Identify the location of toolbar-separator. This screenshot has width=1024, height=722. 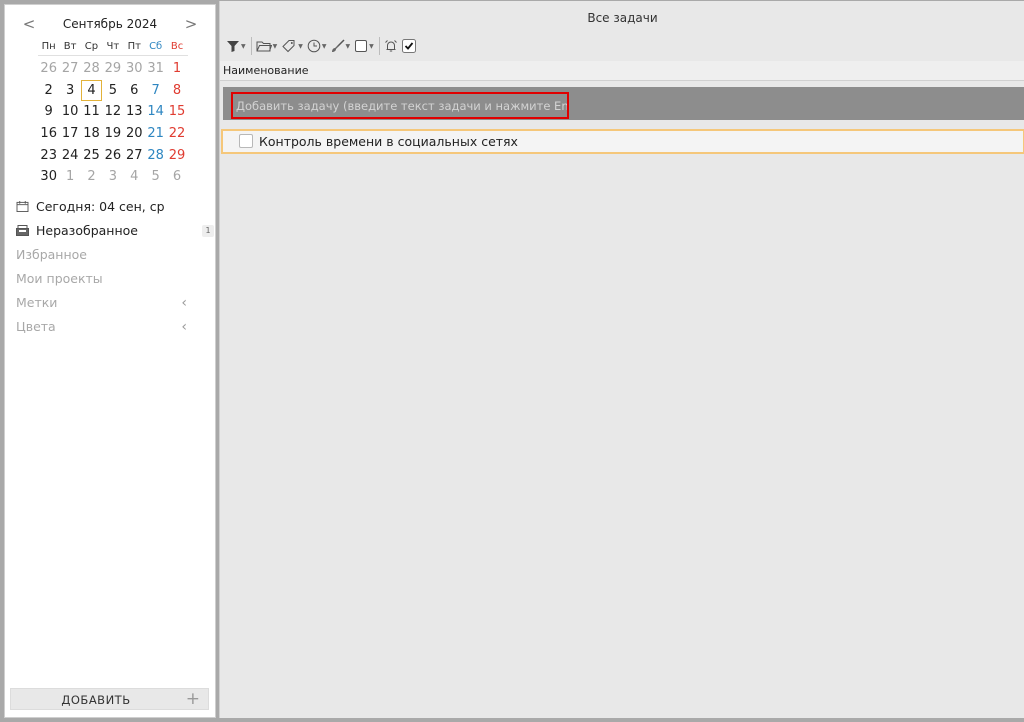
(379, 46).